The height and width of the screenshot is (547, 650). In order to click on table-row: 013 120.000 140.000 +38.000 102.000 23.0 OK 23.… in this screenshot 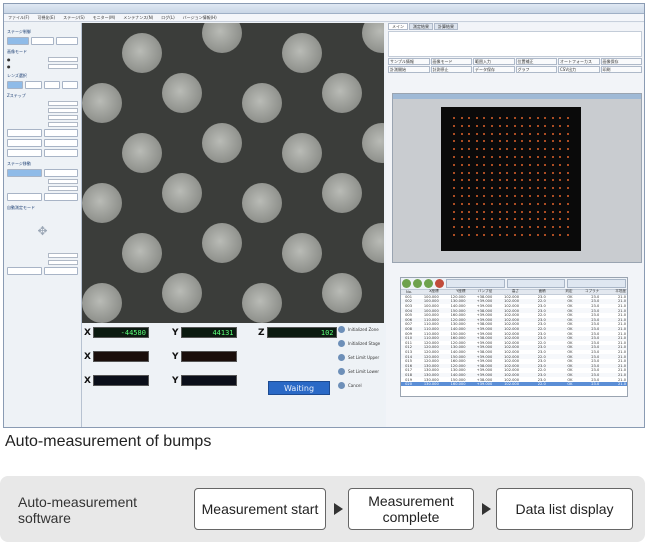, I will do `click(514, 352)`.